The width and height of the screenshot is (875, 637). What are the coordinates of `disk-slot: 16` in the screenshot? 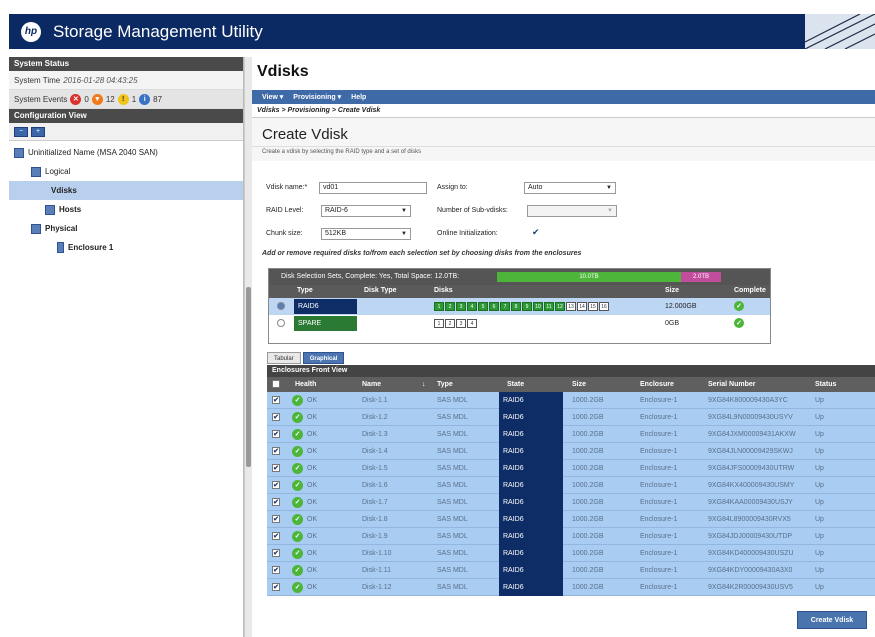 It's located at (604, 306).